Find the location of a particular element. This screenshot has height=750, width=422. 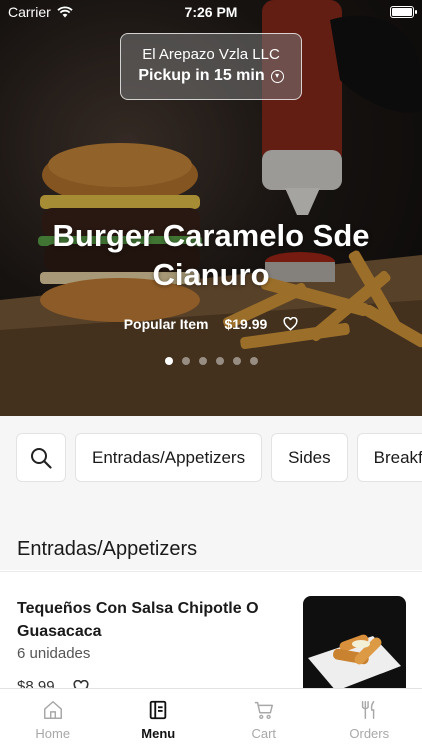

carousel-indicator is located at coordinates (211, 361).